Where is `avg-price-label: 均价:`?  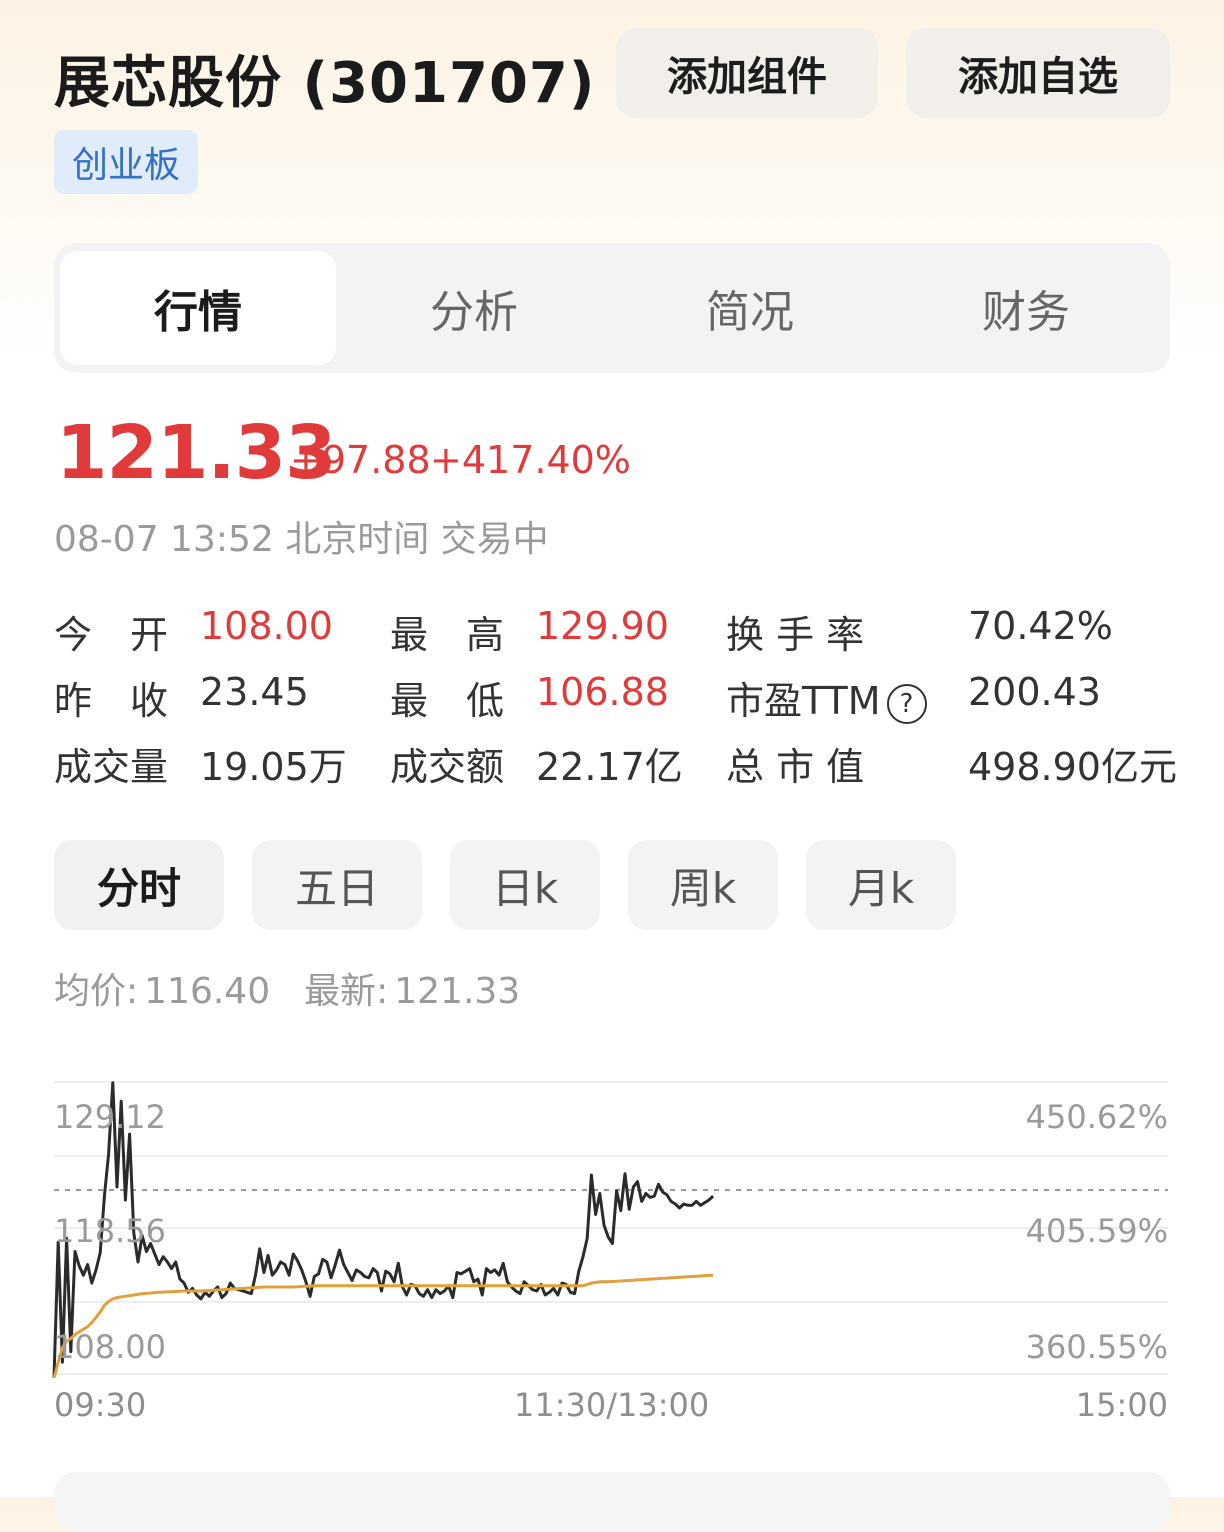
avg-price-label: 均价: is located at coordinates (96, 991).